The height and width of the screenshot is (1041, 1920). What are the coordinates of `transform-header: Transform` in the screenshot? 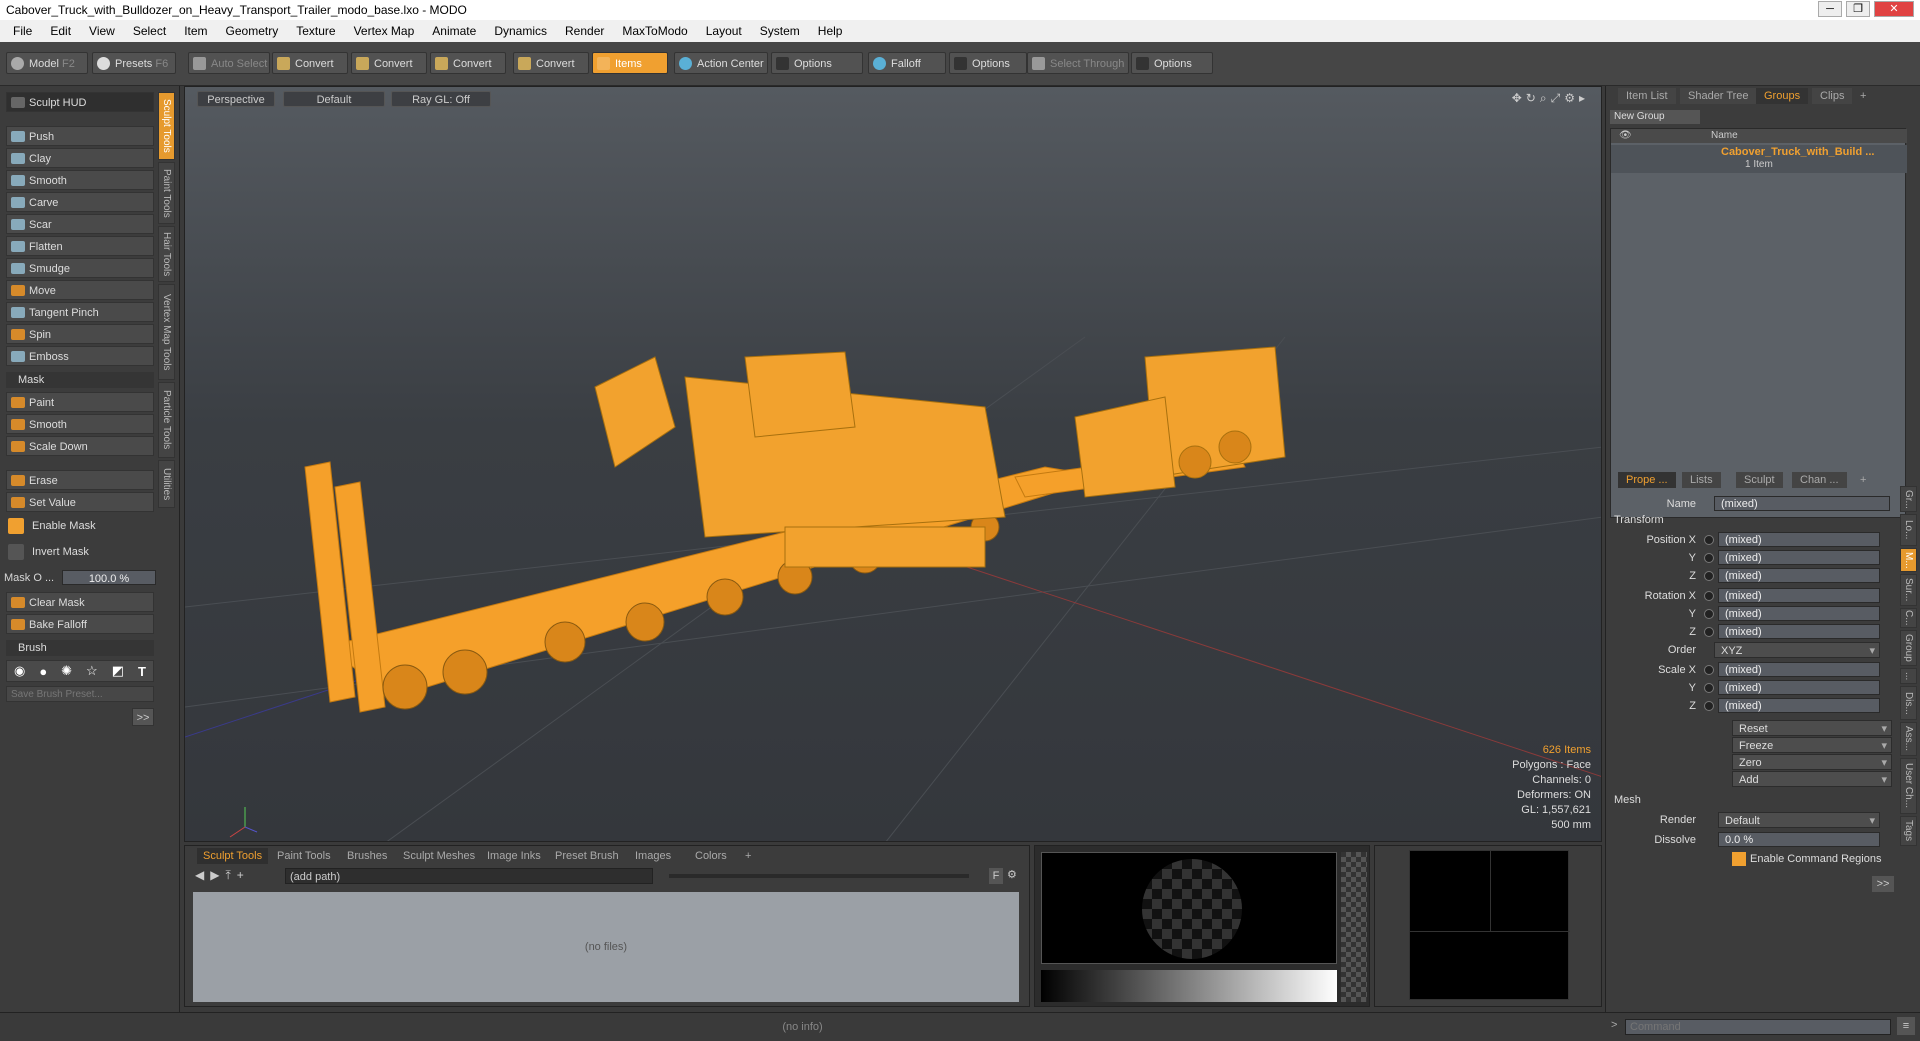 It's located at (1639, 520).